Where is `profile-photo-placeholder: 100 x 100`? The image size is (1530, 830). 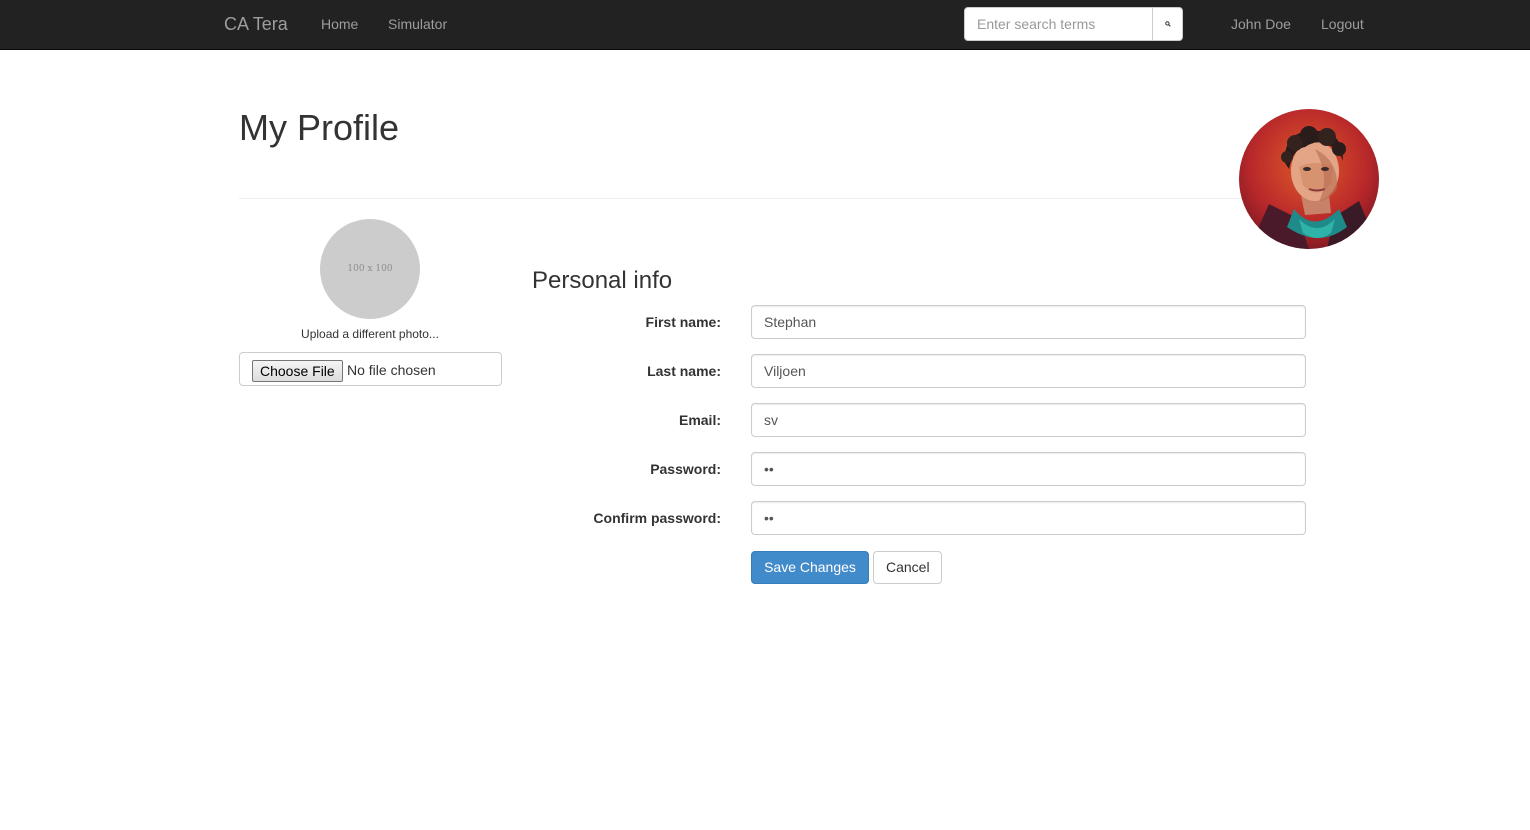
profile-photo-placeholder: 100 x 100 is located at coordinates (370, 269).